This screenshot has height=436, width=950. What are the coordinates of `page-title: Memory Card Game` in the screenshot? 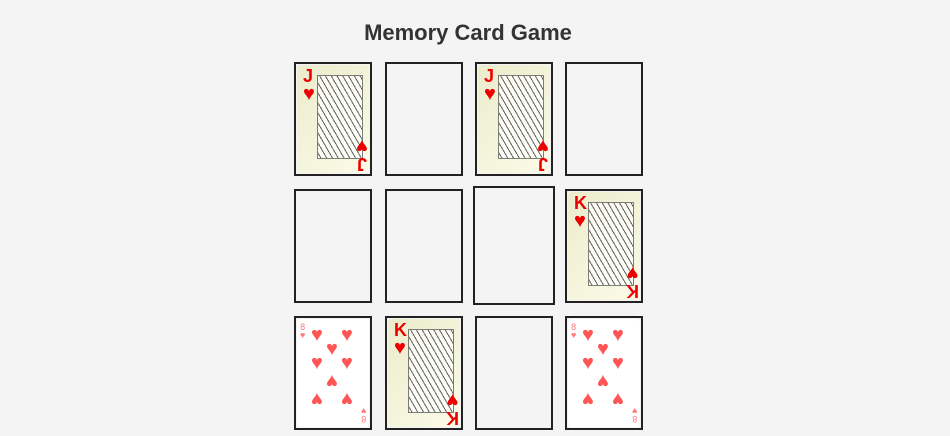 It's located at (468, 32).